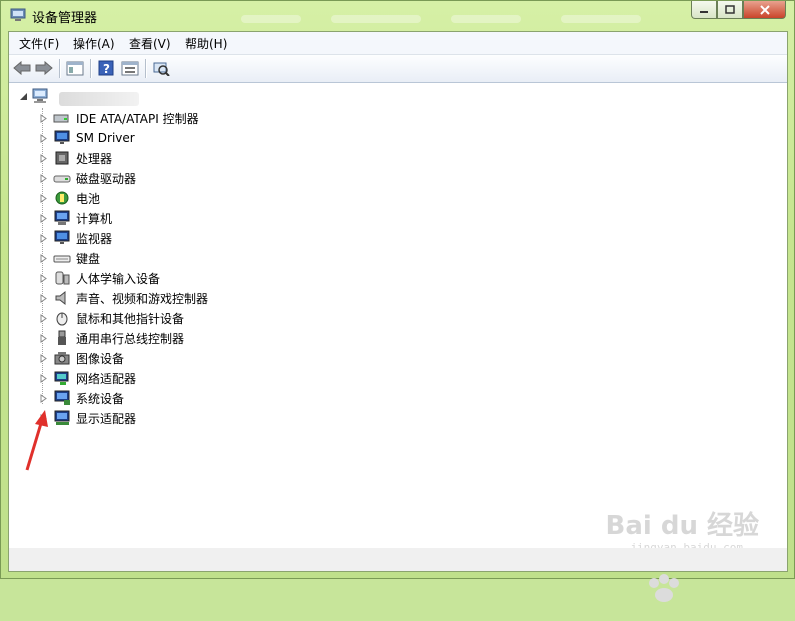 This screenshot has width=795, height=621. I want to click on battery-icon, so click(62, 198).